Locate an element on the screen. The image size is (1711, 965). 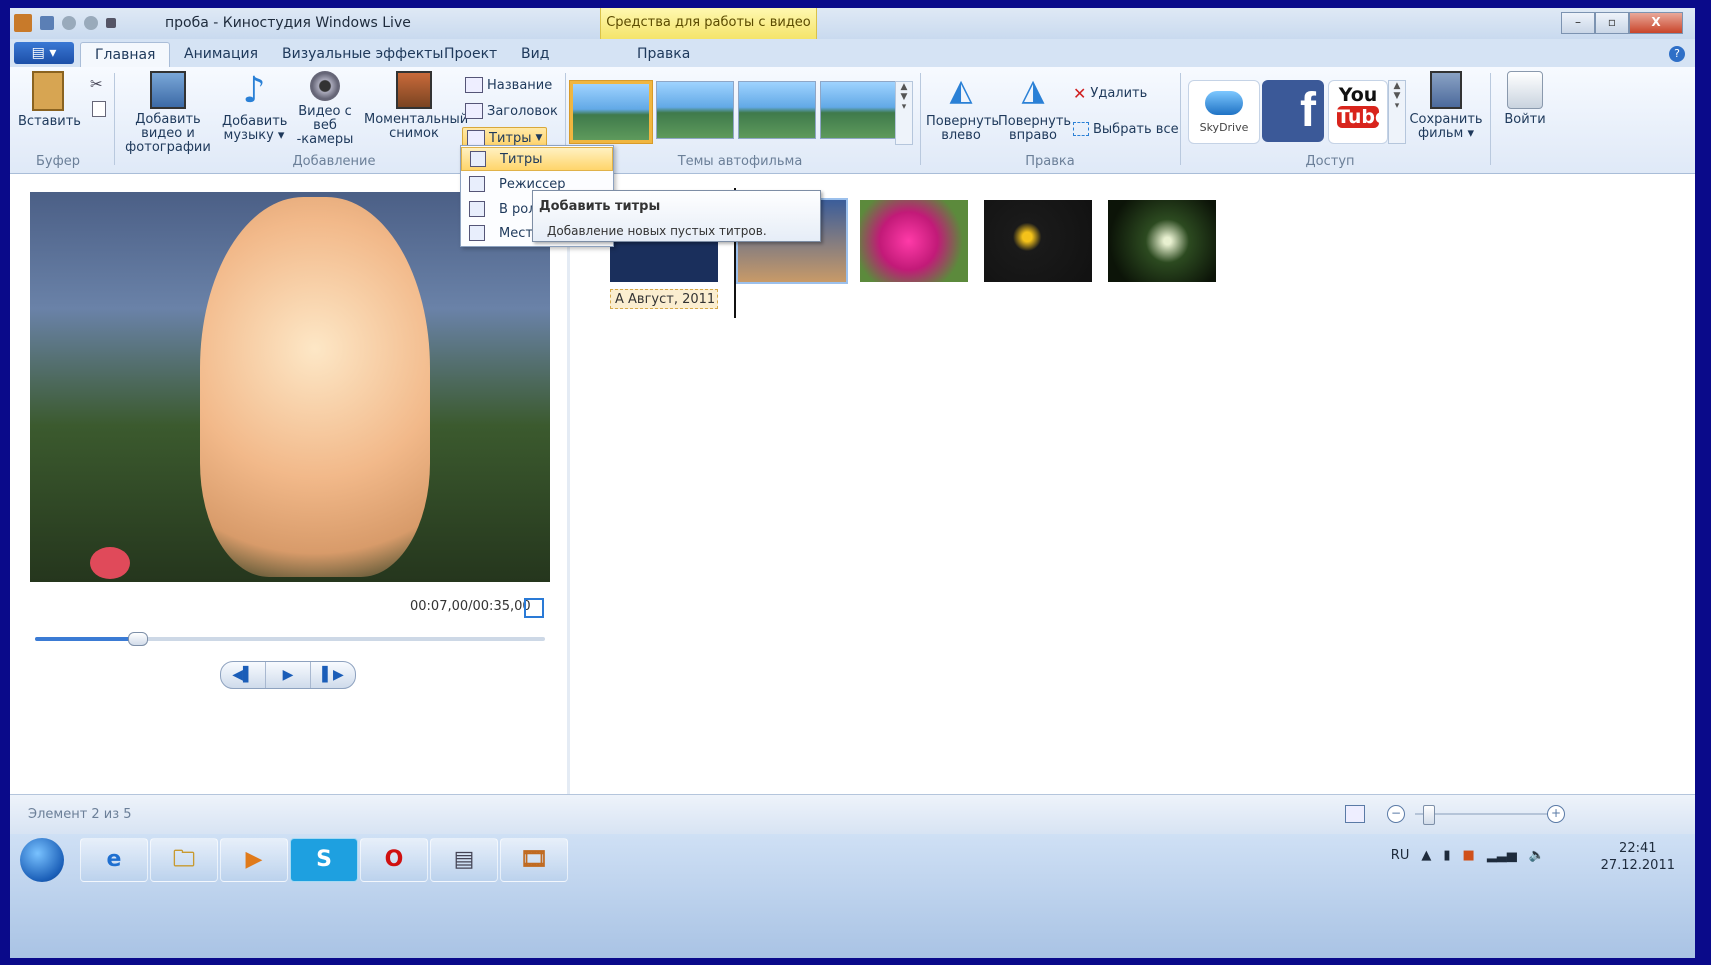
tab-home: Главная is located at coordinates (125, 55).